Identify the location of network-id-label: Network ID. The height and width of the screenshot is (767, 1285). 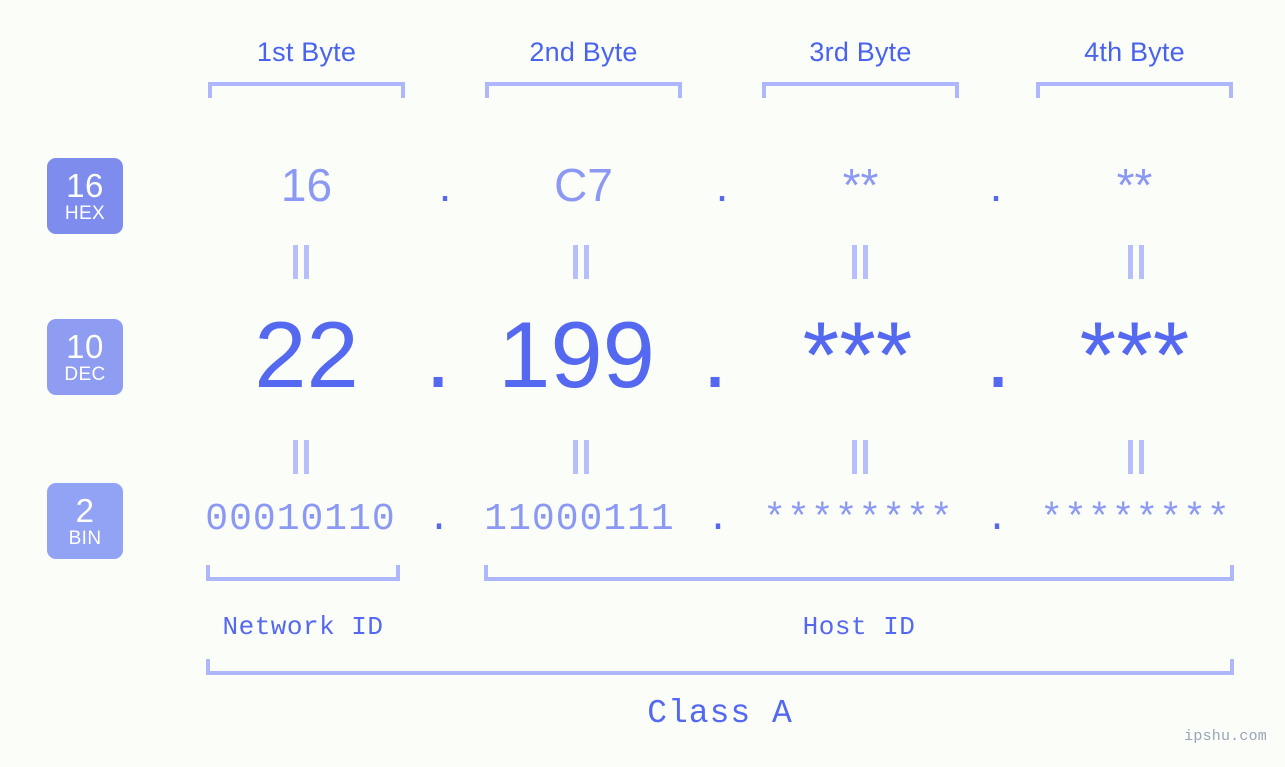
(303, 627).